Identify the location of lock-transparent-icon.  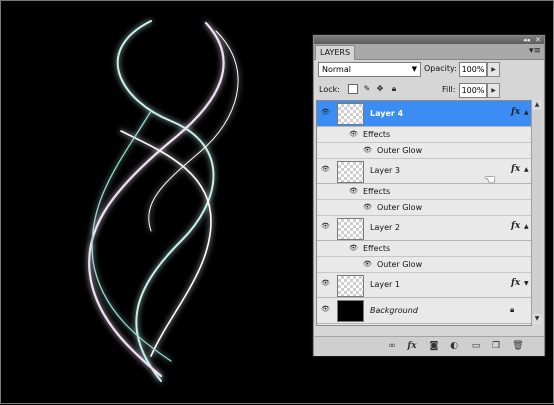
(353, 89).